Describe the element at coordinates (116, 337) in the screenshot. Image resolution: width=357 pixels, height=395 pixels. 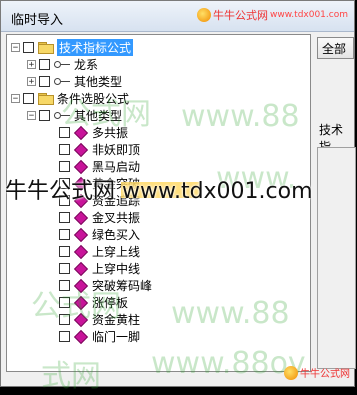
I see `formula-label: 临门一脚` at that location.